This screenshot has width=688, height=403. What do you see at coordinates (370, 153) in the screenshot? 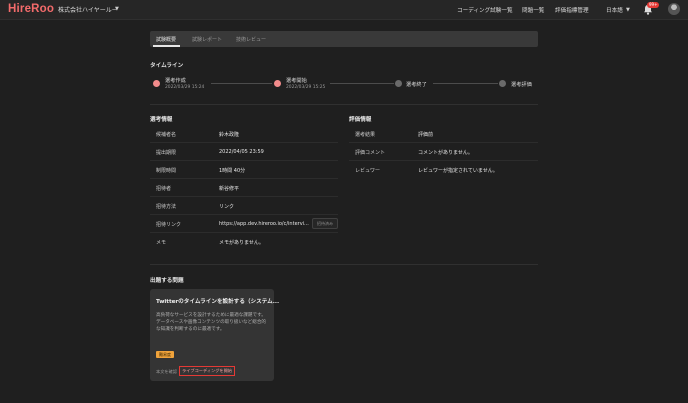
I see `row-key: 評価コメント` at bounding box center [370, 153].